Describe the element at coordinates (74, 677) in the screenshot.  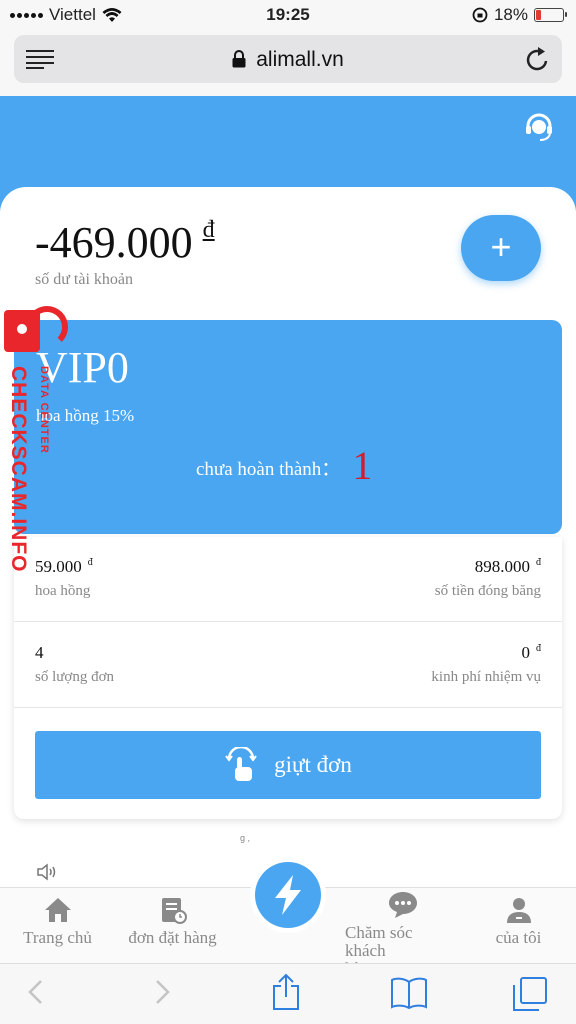
I see `orders-label: số lượng đơn` at that location.